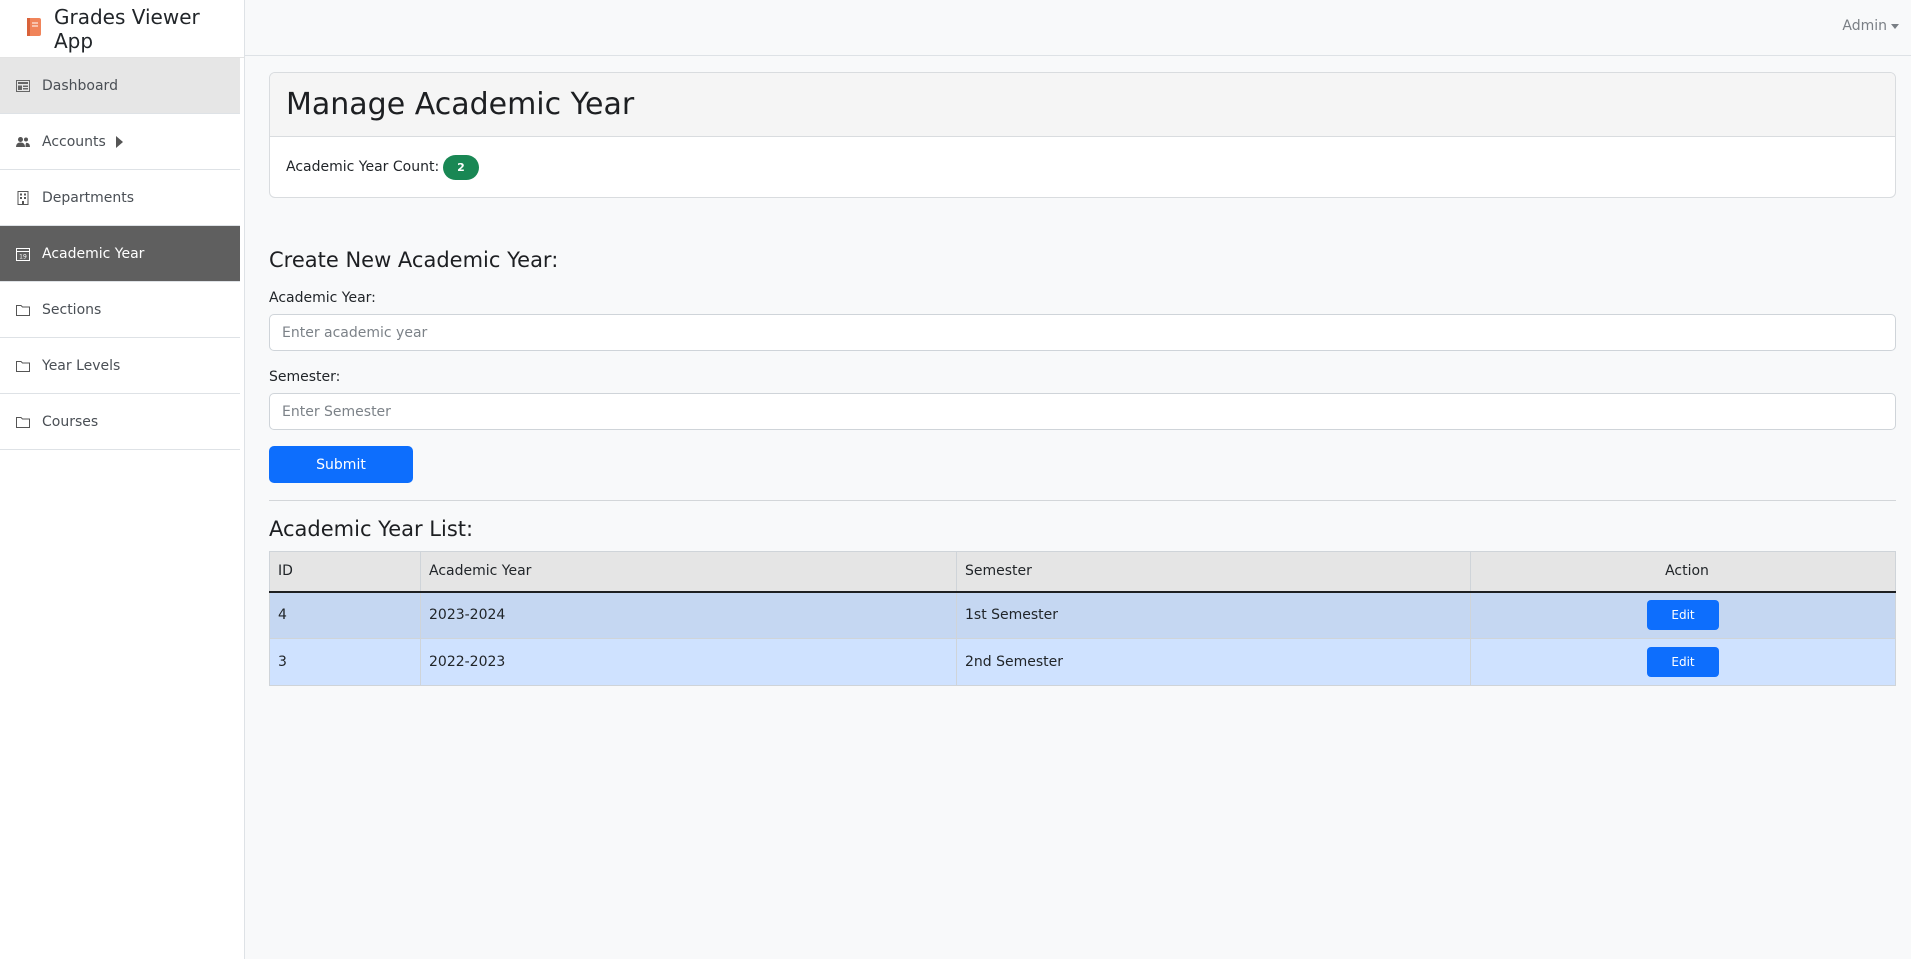 The height and width of the screenshot is (959, 1911). I want to click on svg-text: 19, so click(23, 256).